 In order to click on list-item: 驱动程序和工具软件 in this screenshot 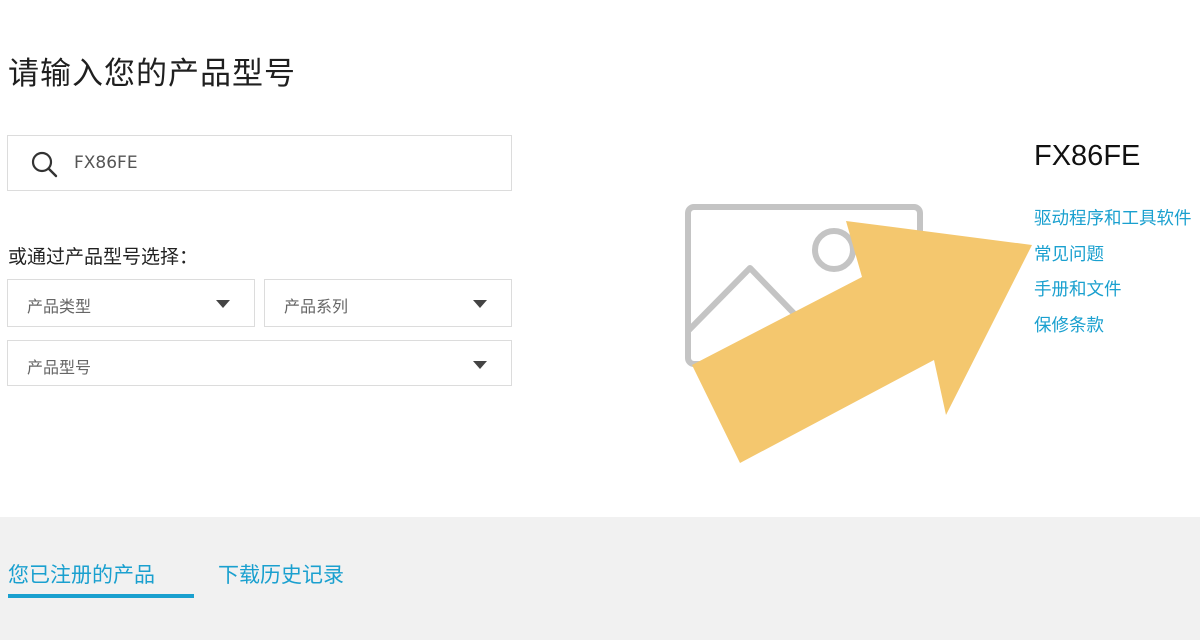, I will do `click(1113, 223)`.